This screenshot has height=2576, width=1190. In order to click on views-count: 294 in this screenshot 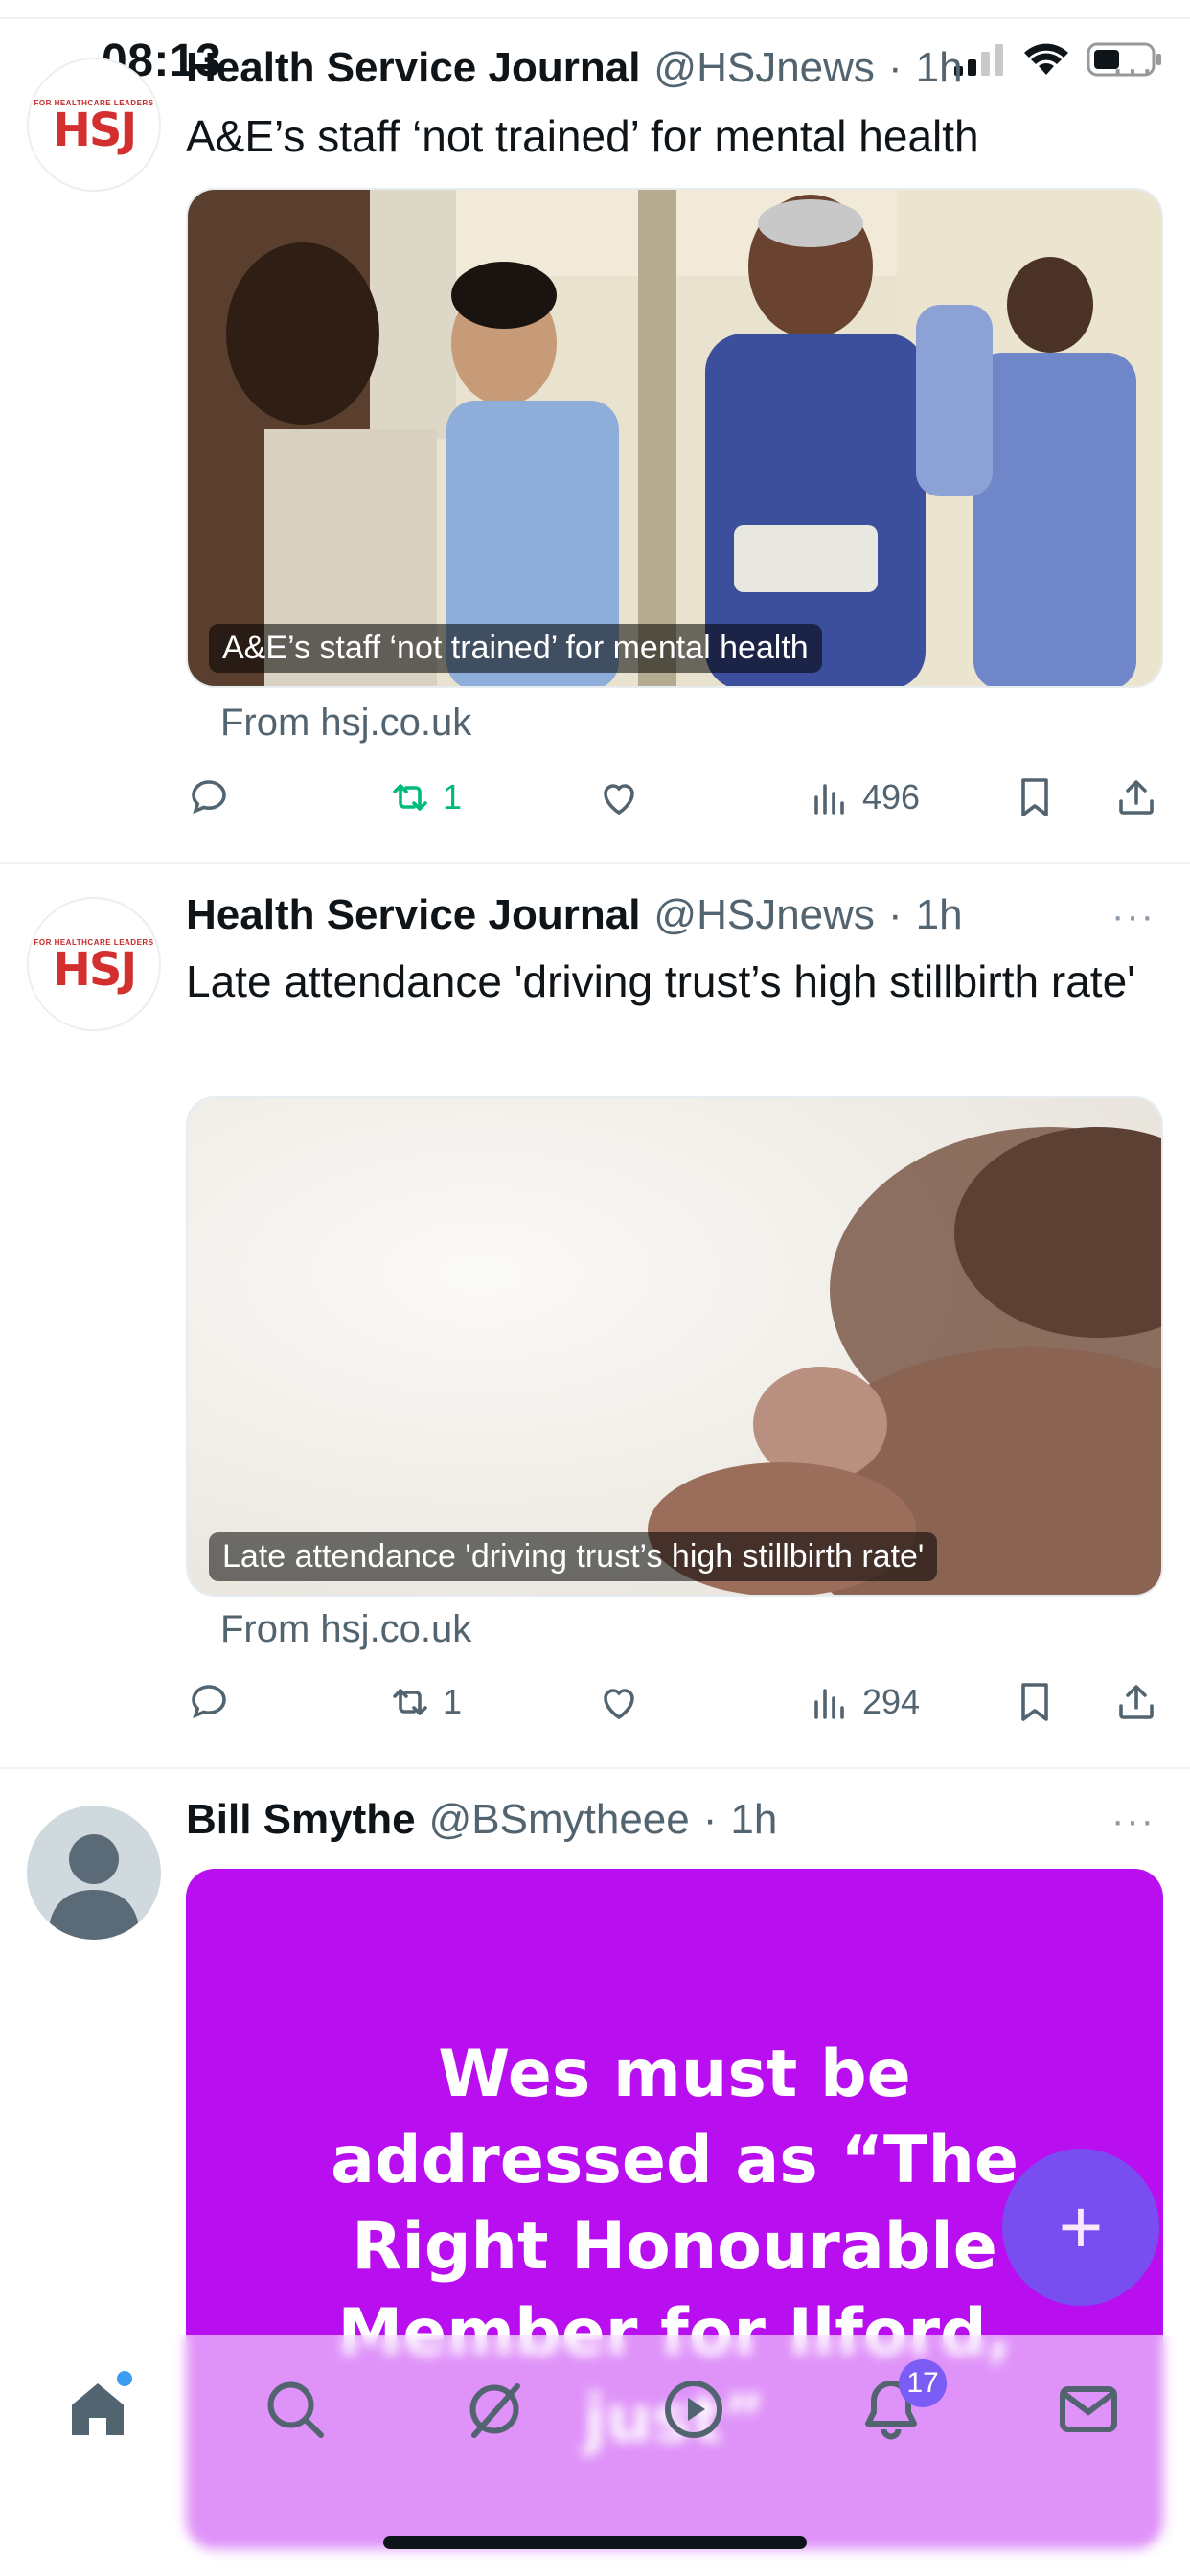, I will do `click(891, 1701)`.